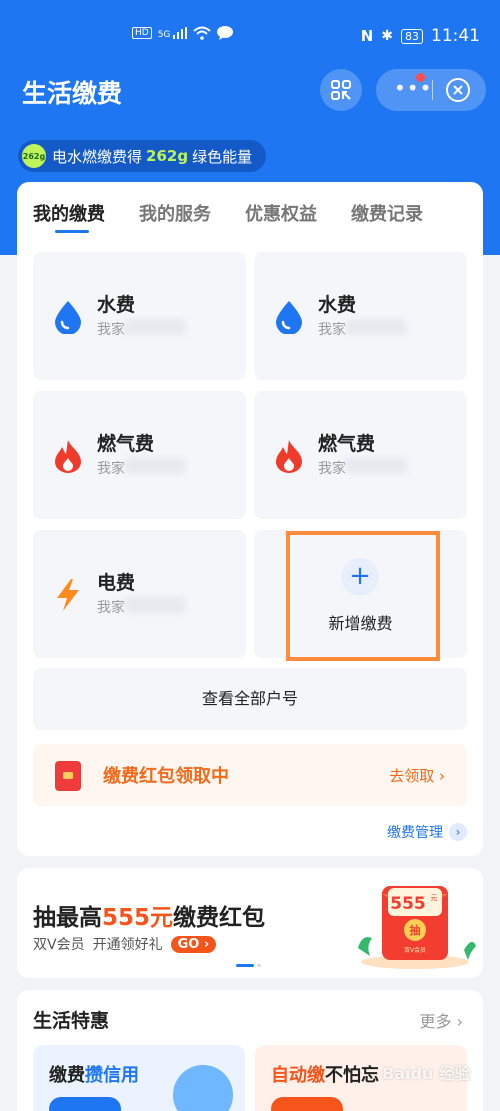  What do you see at coordinates (387, 36) in the screenshot?
I see `bluetooth-icon: ✱` at bounding box center [387, 36].